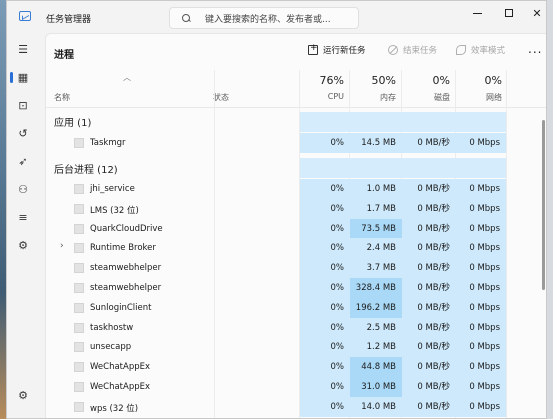 This screenshot has width=553, height=419. What do you see at coordinates (376, 347) in the screenshot?
I see `memory-value: 1.2 MB` at bounding box center [376, 347].